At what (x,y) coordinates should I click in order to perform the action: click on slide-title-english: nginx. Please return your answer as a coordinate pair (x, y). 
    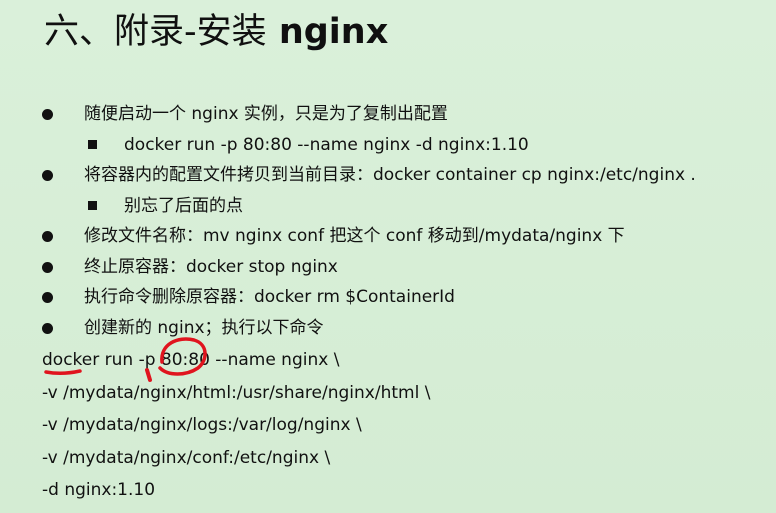
    Looking at the image, I should click on (333, 32).